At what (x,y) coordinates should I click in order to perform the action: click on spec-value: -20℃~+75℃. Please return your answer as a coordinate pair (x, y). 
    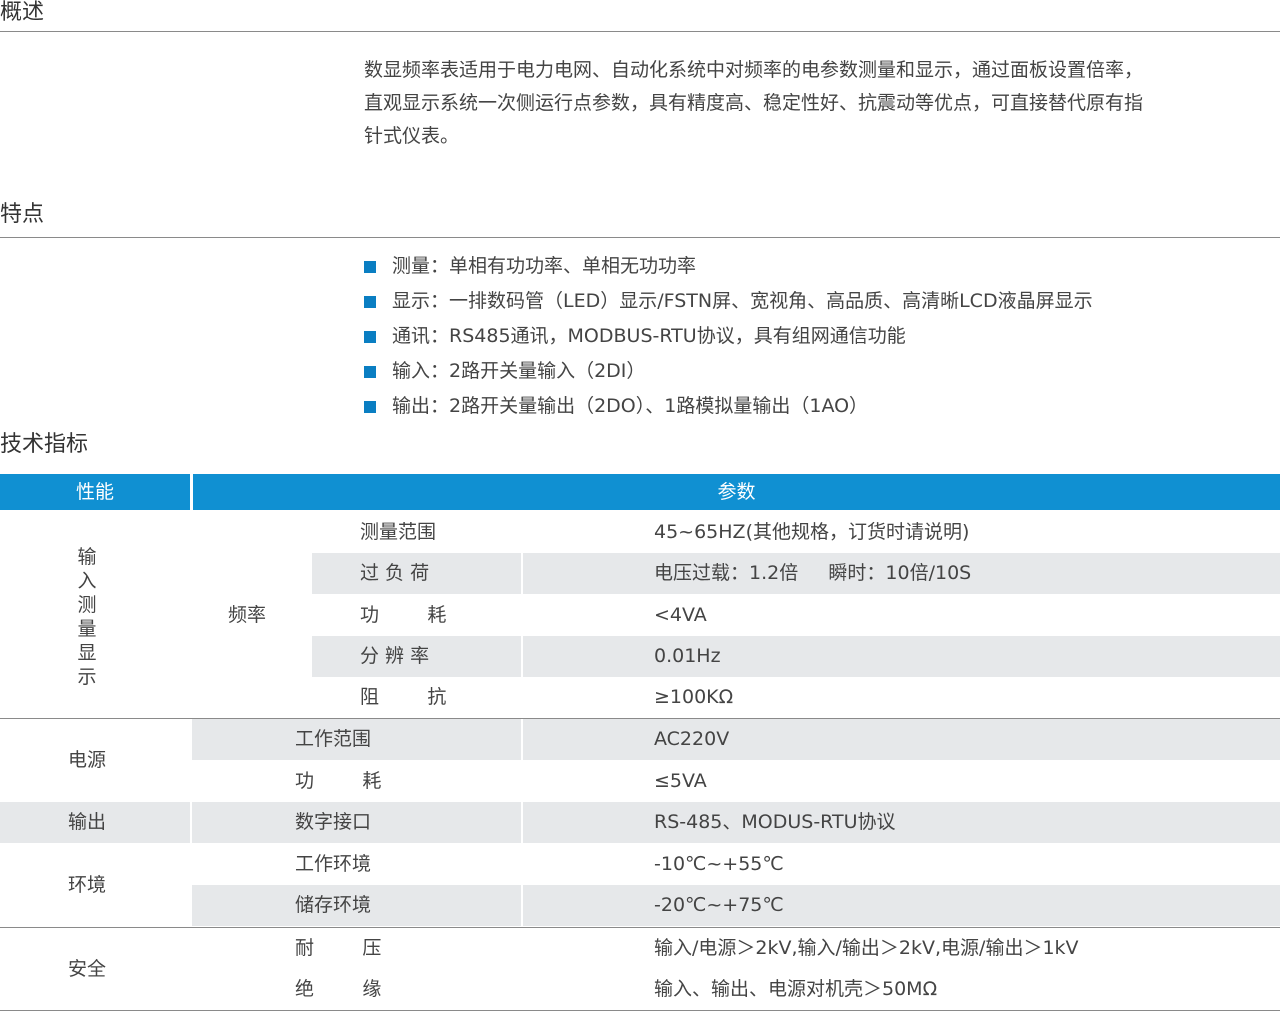
    Looking at the image, I should click on (719, 905).